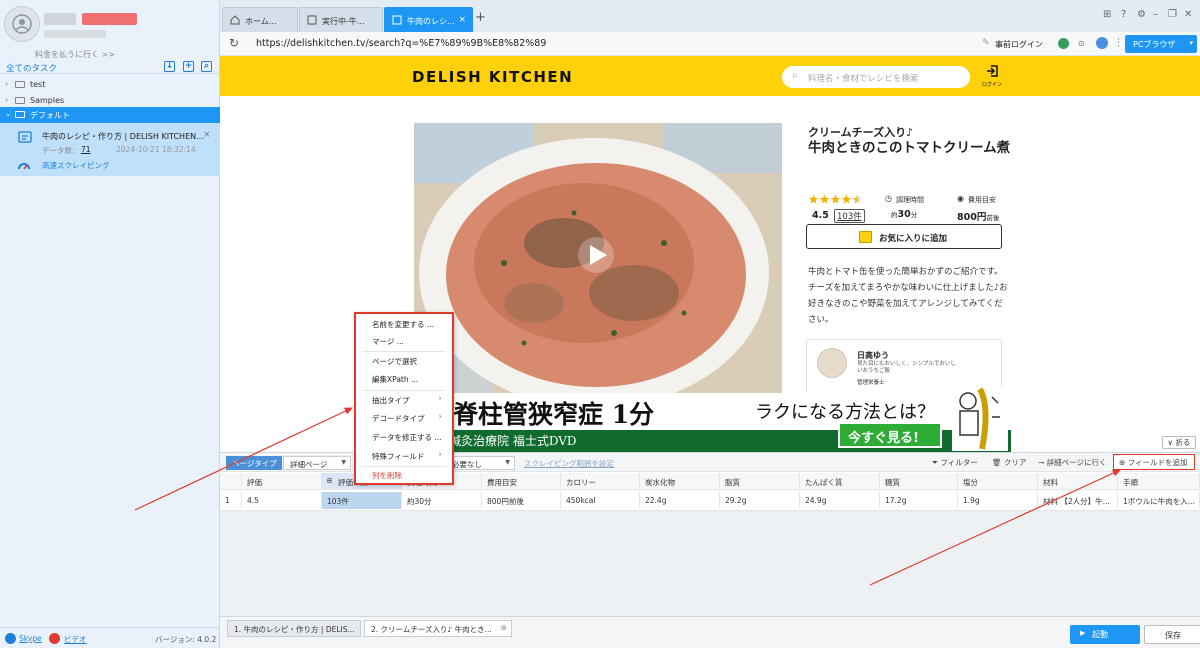  I want to click on help-icon: ?, so click(1123, 14).